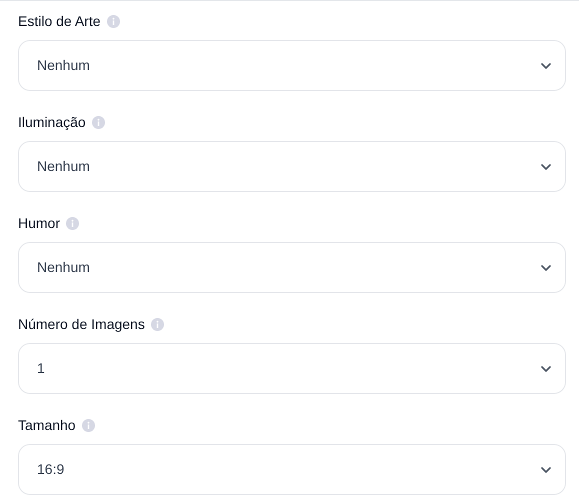 This screenshot has width=579, height=498. What do you see at coordinates (292, 368) in the screenshot?
I see `select-field: 1` at bounding box center [292, 368].